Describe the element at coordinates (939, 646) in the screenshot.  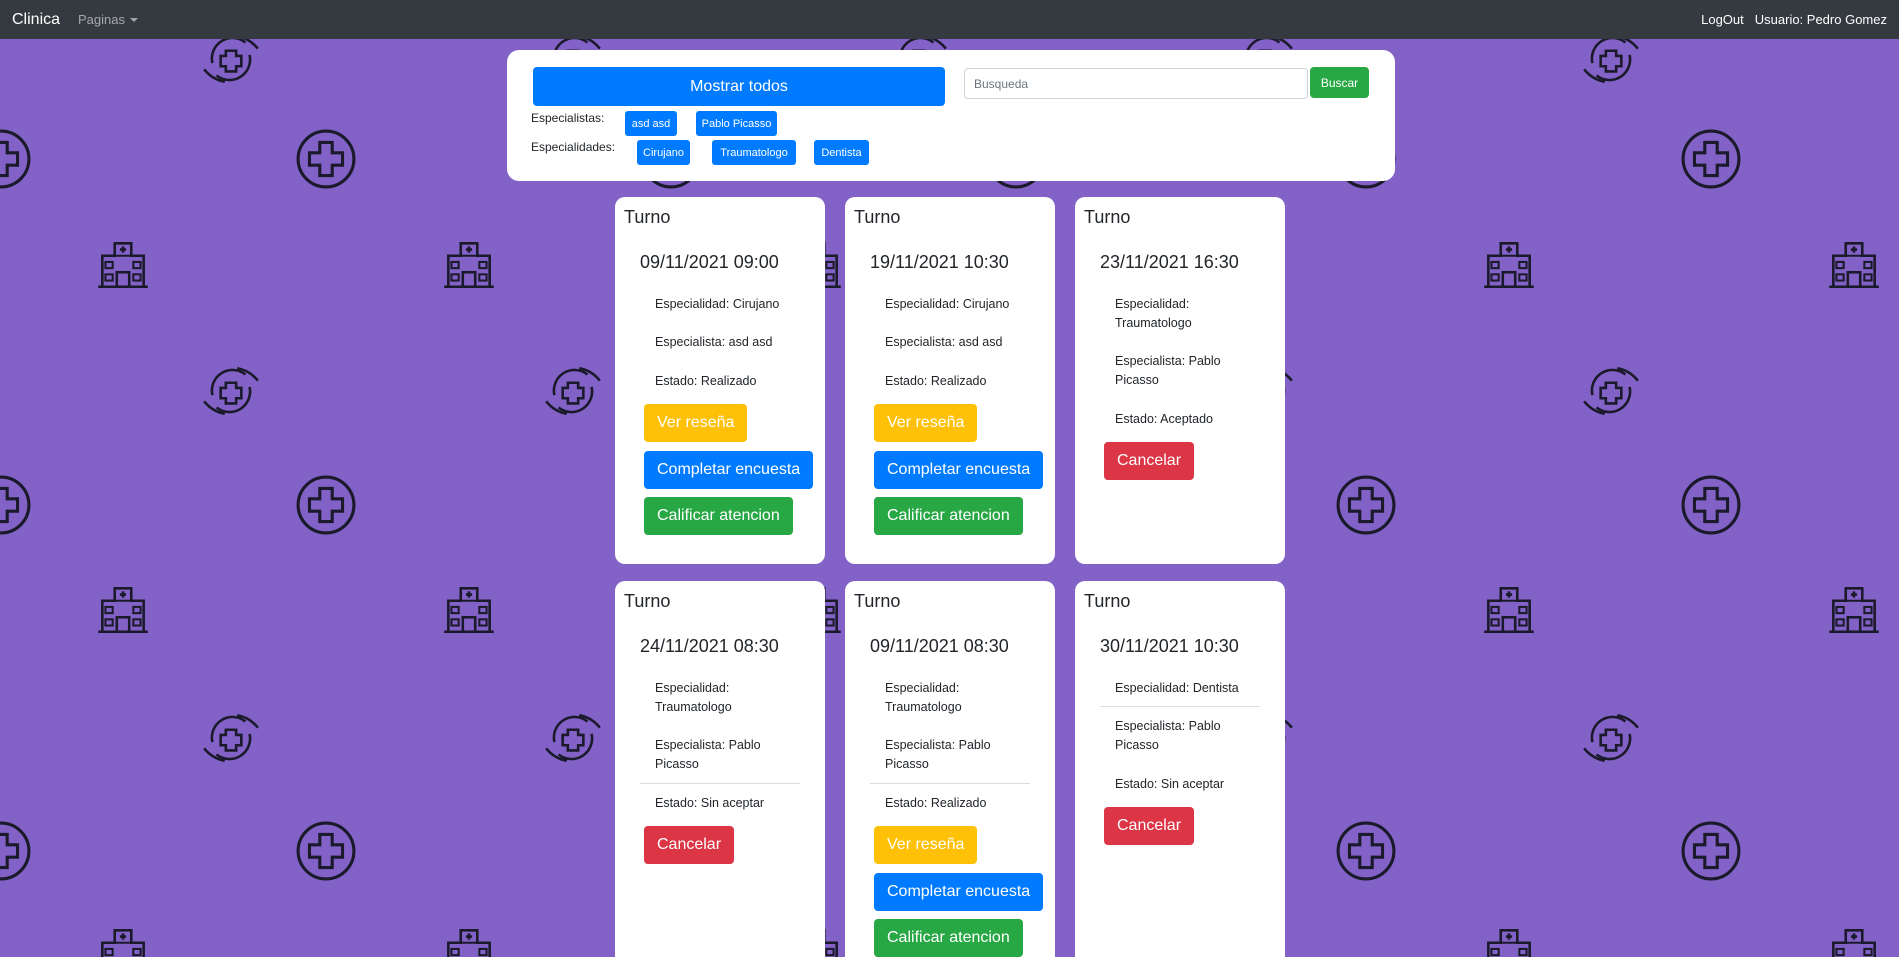
I see `card-date: 09/11/2021 08:30` at that location.